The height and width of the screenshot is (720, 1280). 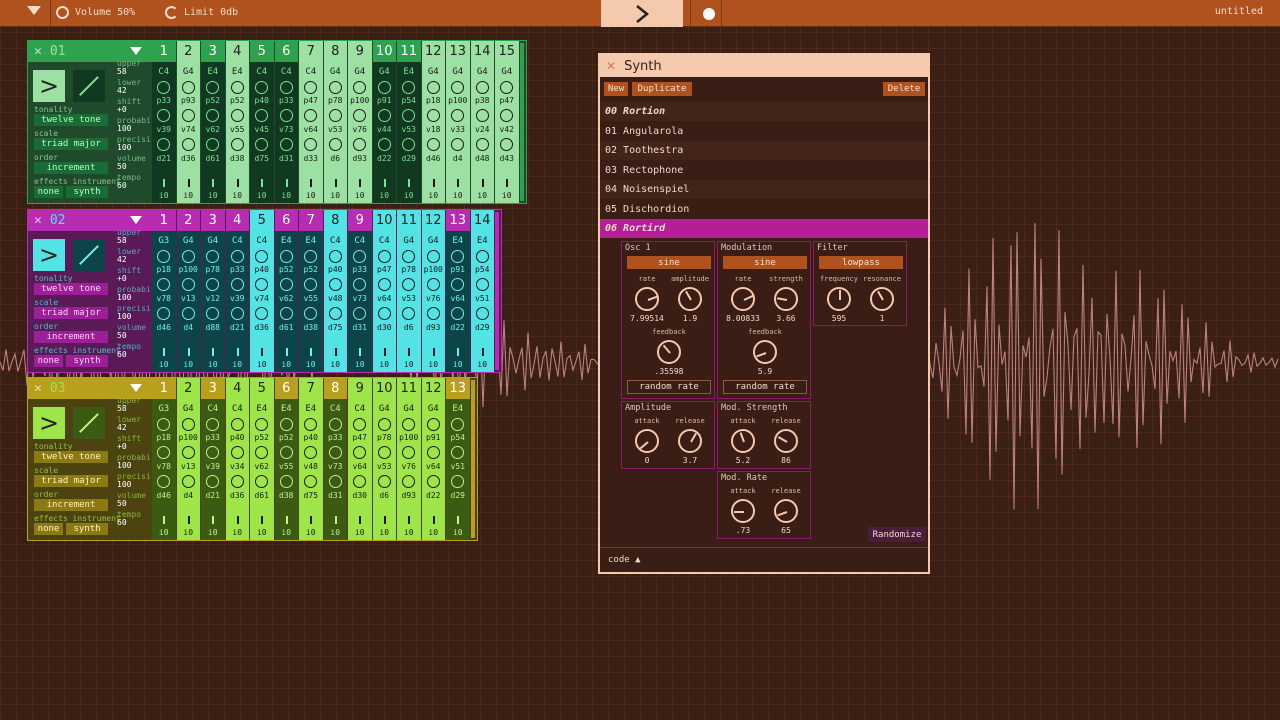 What do you see at coordinates (262, 459) in the screenshot?
I see `step-column: 5 E4 p52 v62 d61 i0` at bounding box center [262, 459].